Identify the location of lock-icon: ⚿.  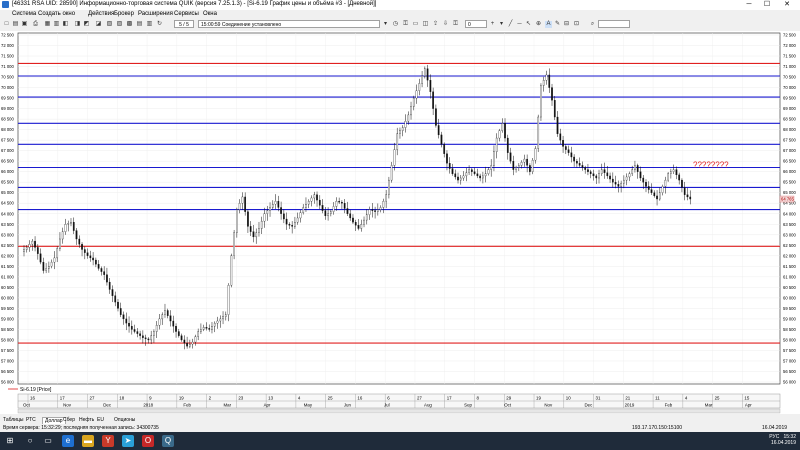
(455, 24).